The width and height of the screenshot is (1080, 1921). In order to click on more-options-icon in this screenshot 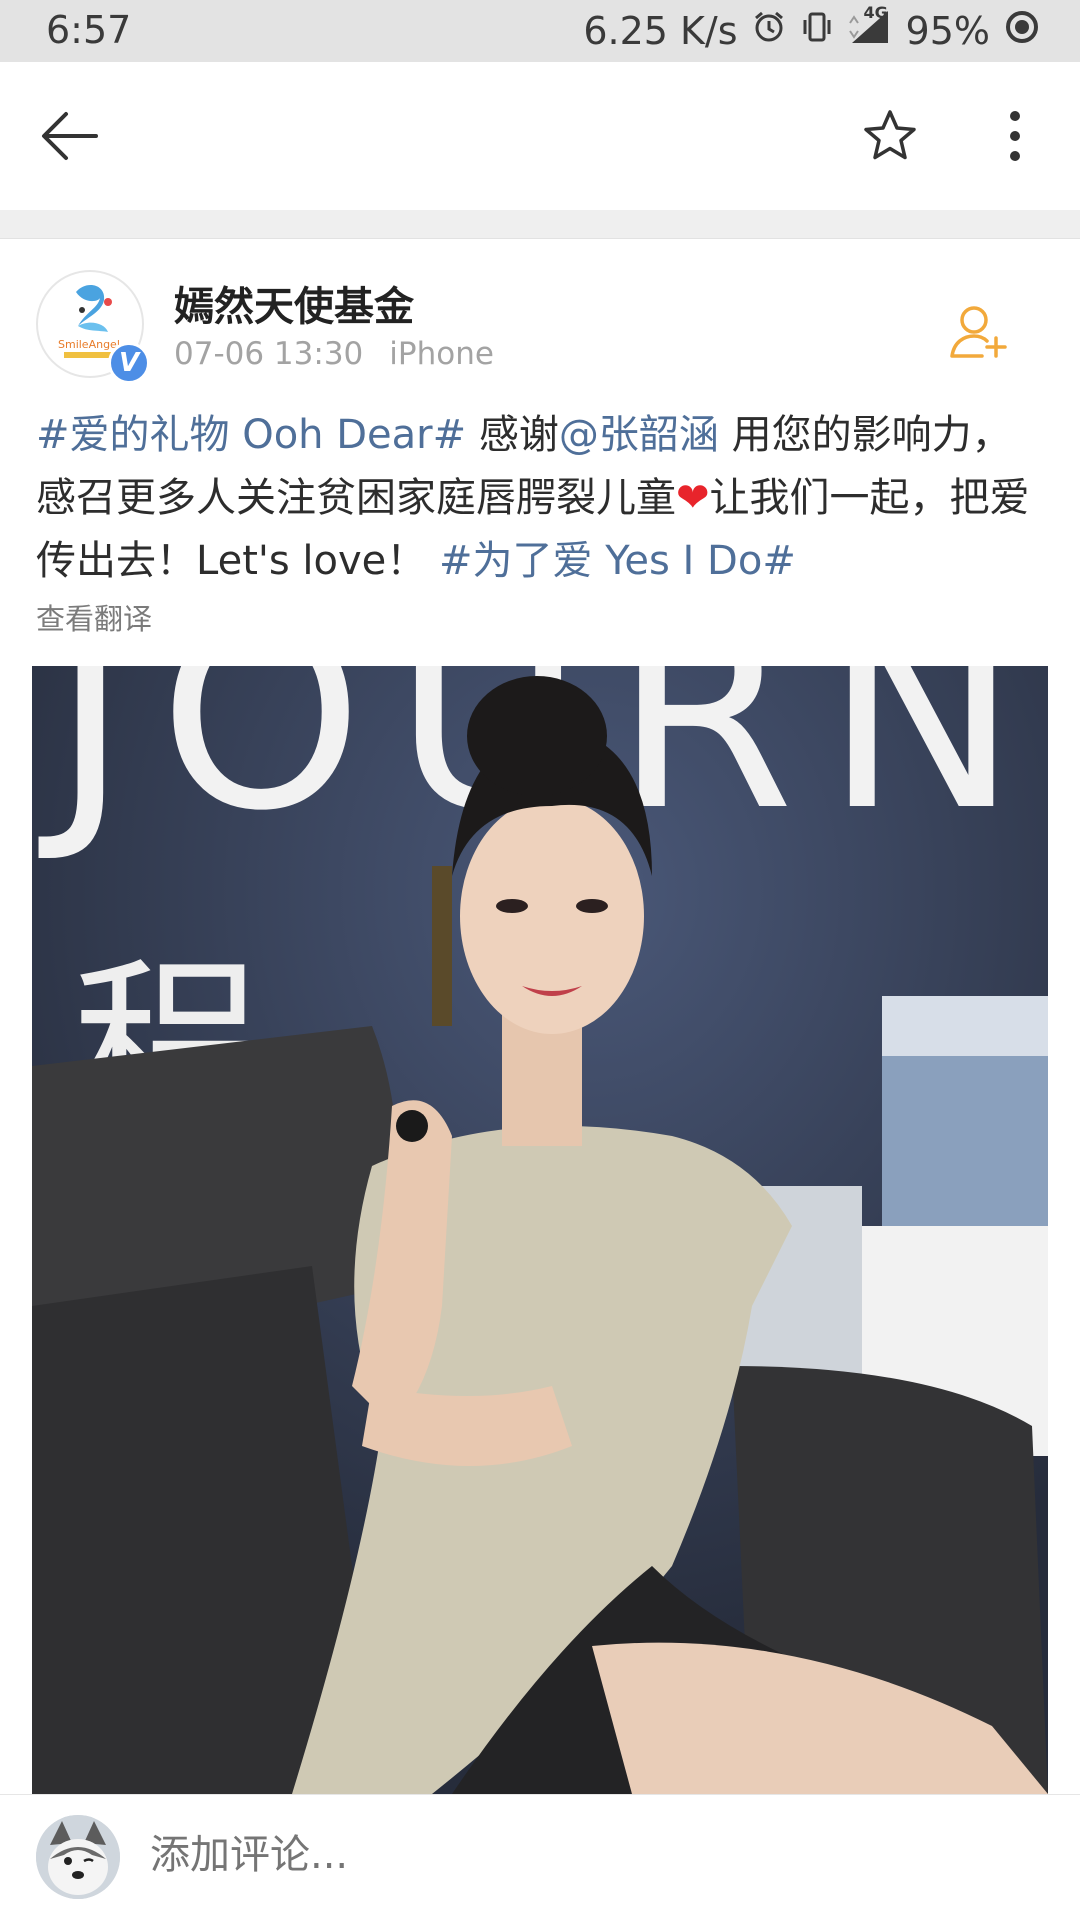, I will do `click(1015, 136)`.